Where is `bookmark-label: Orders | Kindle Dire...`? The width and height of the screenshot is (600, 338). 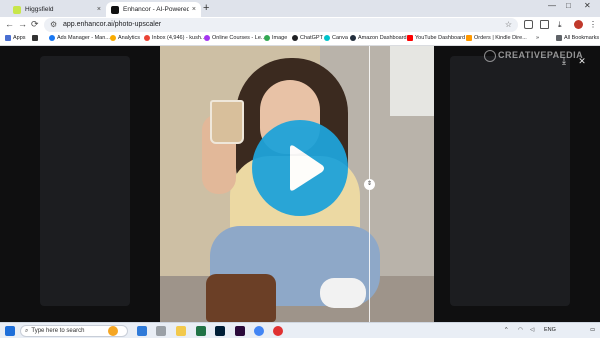
bookmark-label: Orders | Kindle Dire... is located at coordinates (500, 38).